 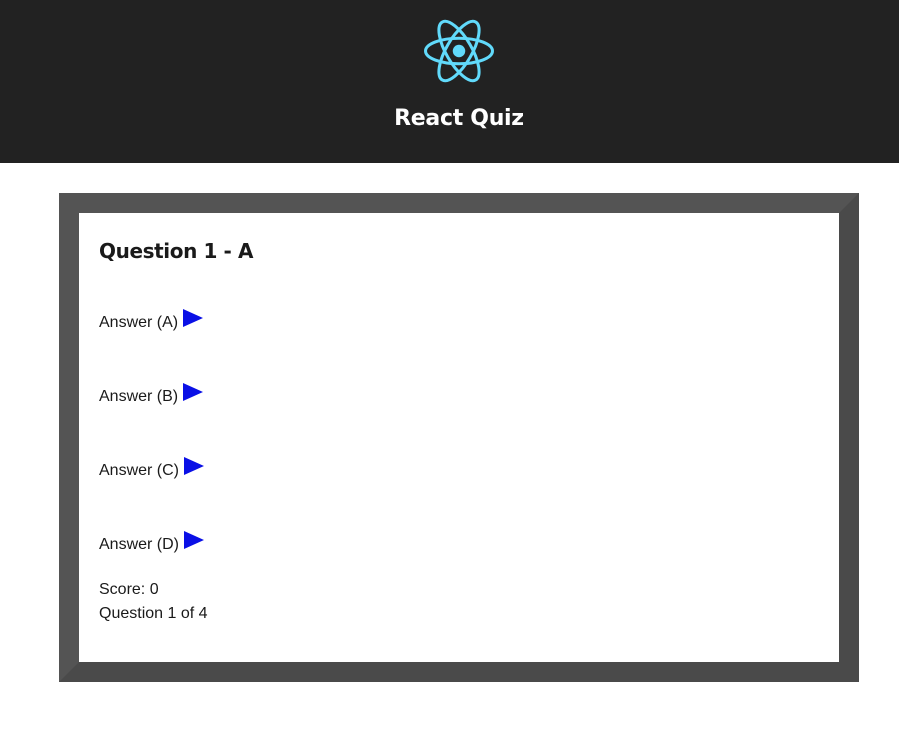 I want to click on answer-label: Answer (B), so click(x=139, y=396).